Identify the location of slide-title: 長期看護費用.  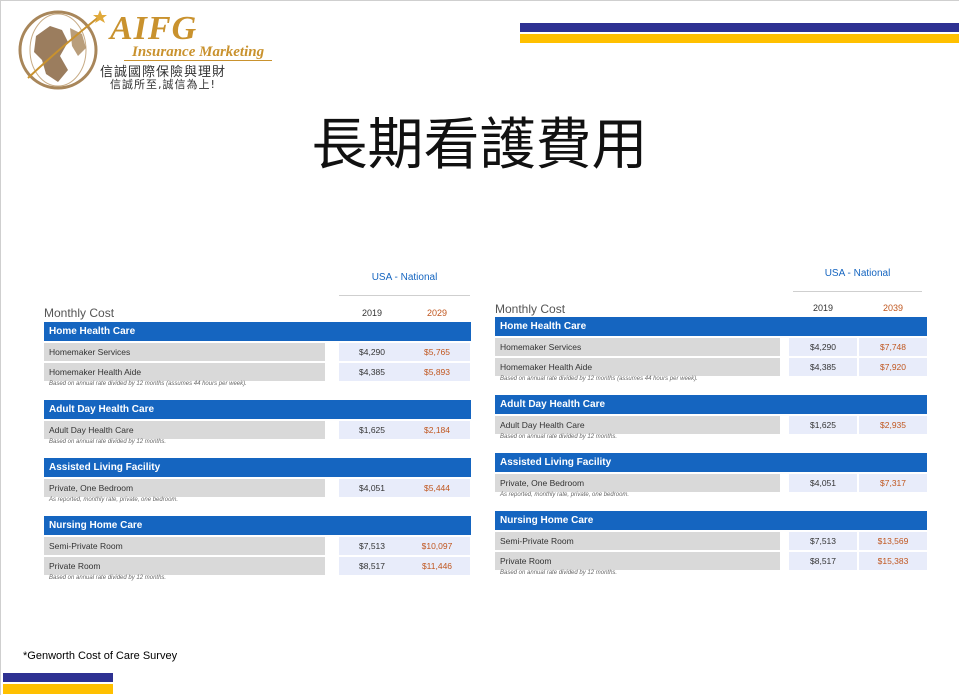
(479, 145).